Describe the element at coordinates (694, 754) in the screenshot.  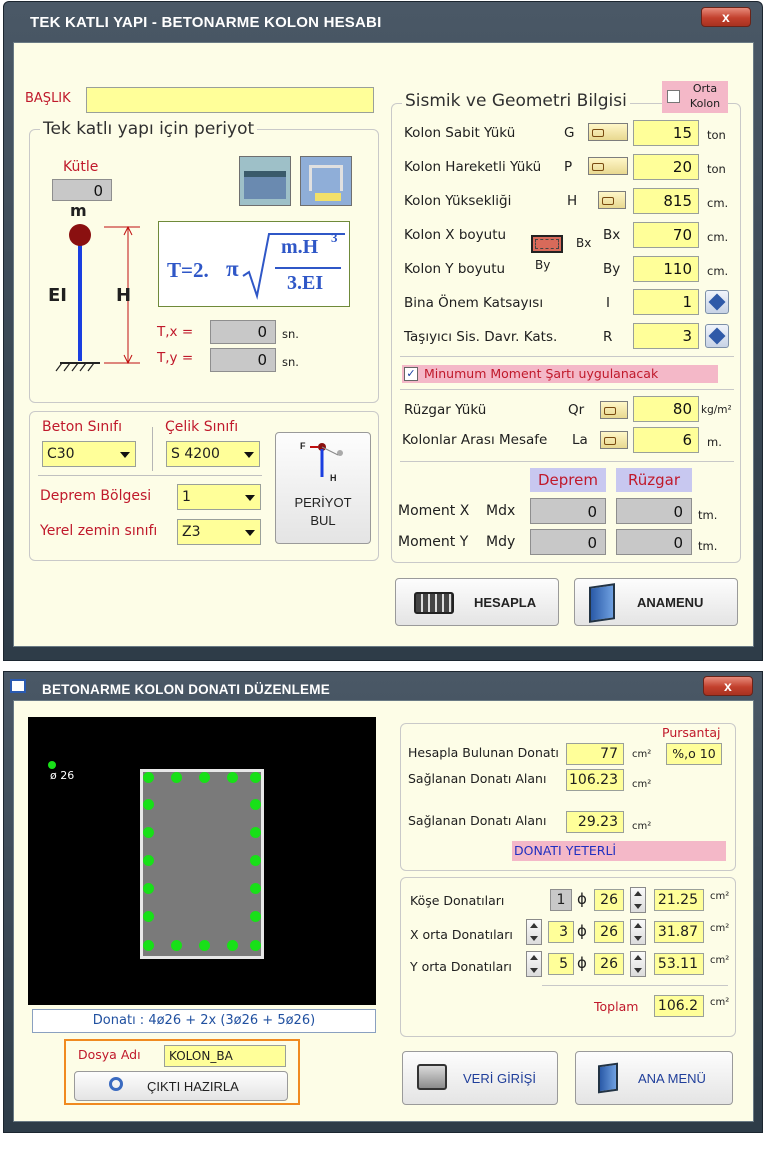
I see `pursantaj-field: %,o 10` at that location.